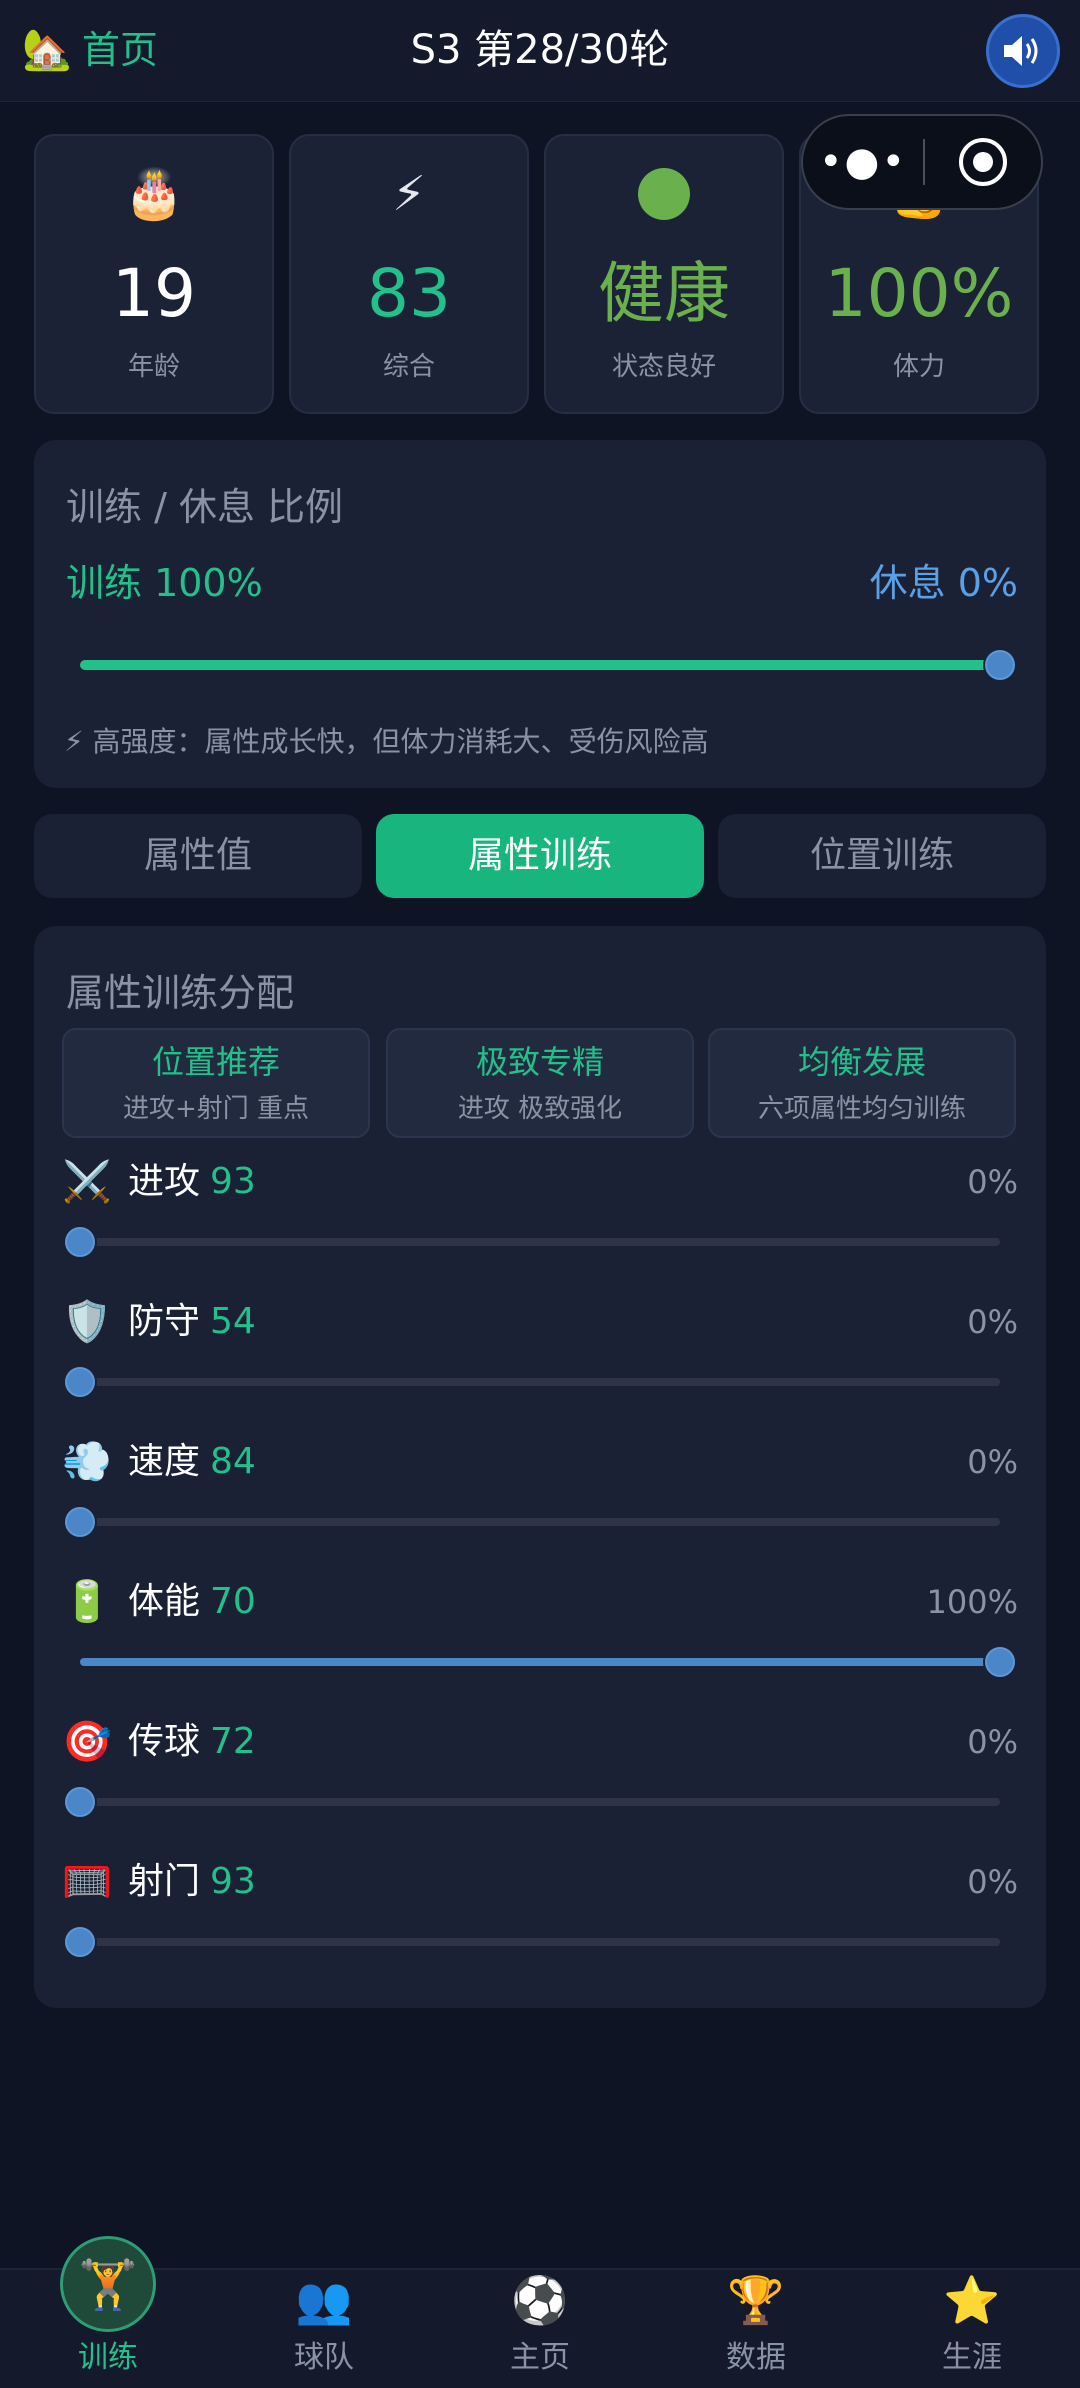 The width and height of the screenshot is (1080, 2388). What do you see at coordinates (540, 1364) in the screenshot?
I see `attribute-row-defense: 🛡️ 防守 54 0%` at bounding box center [540, 1364].